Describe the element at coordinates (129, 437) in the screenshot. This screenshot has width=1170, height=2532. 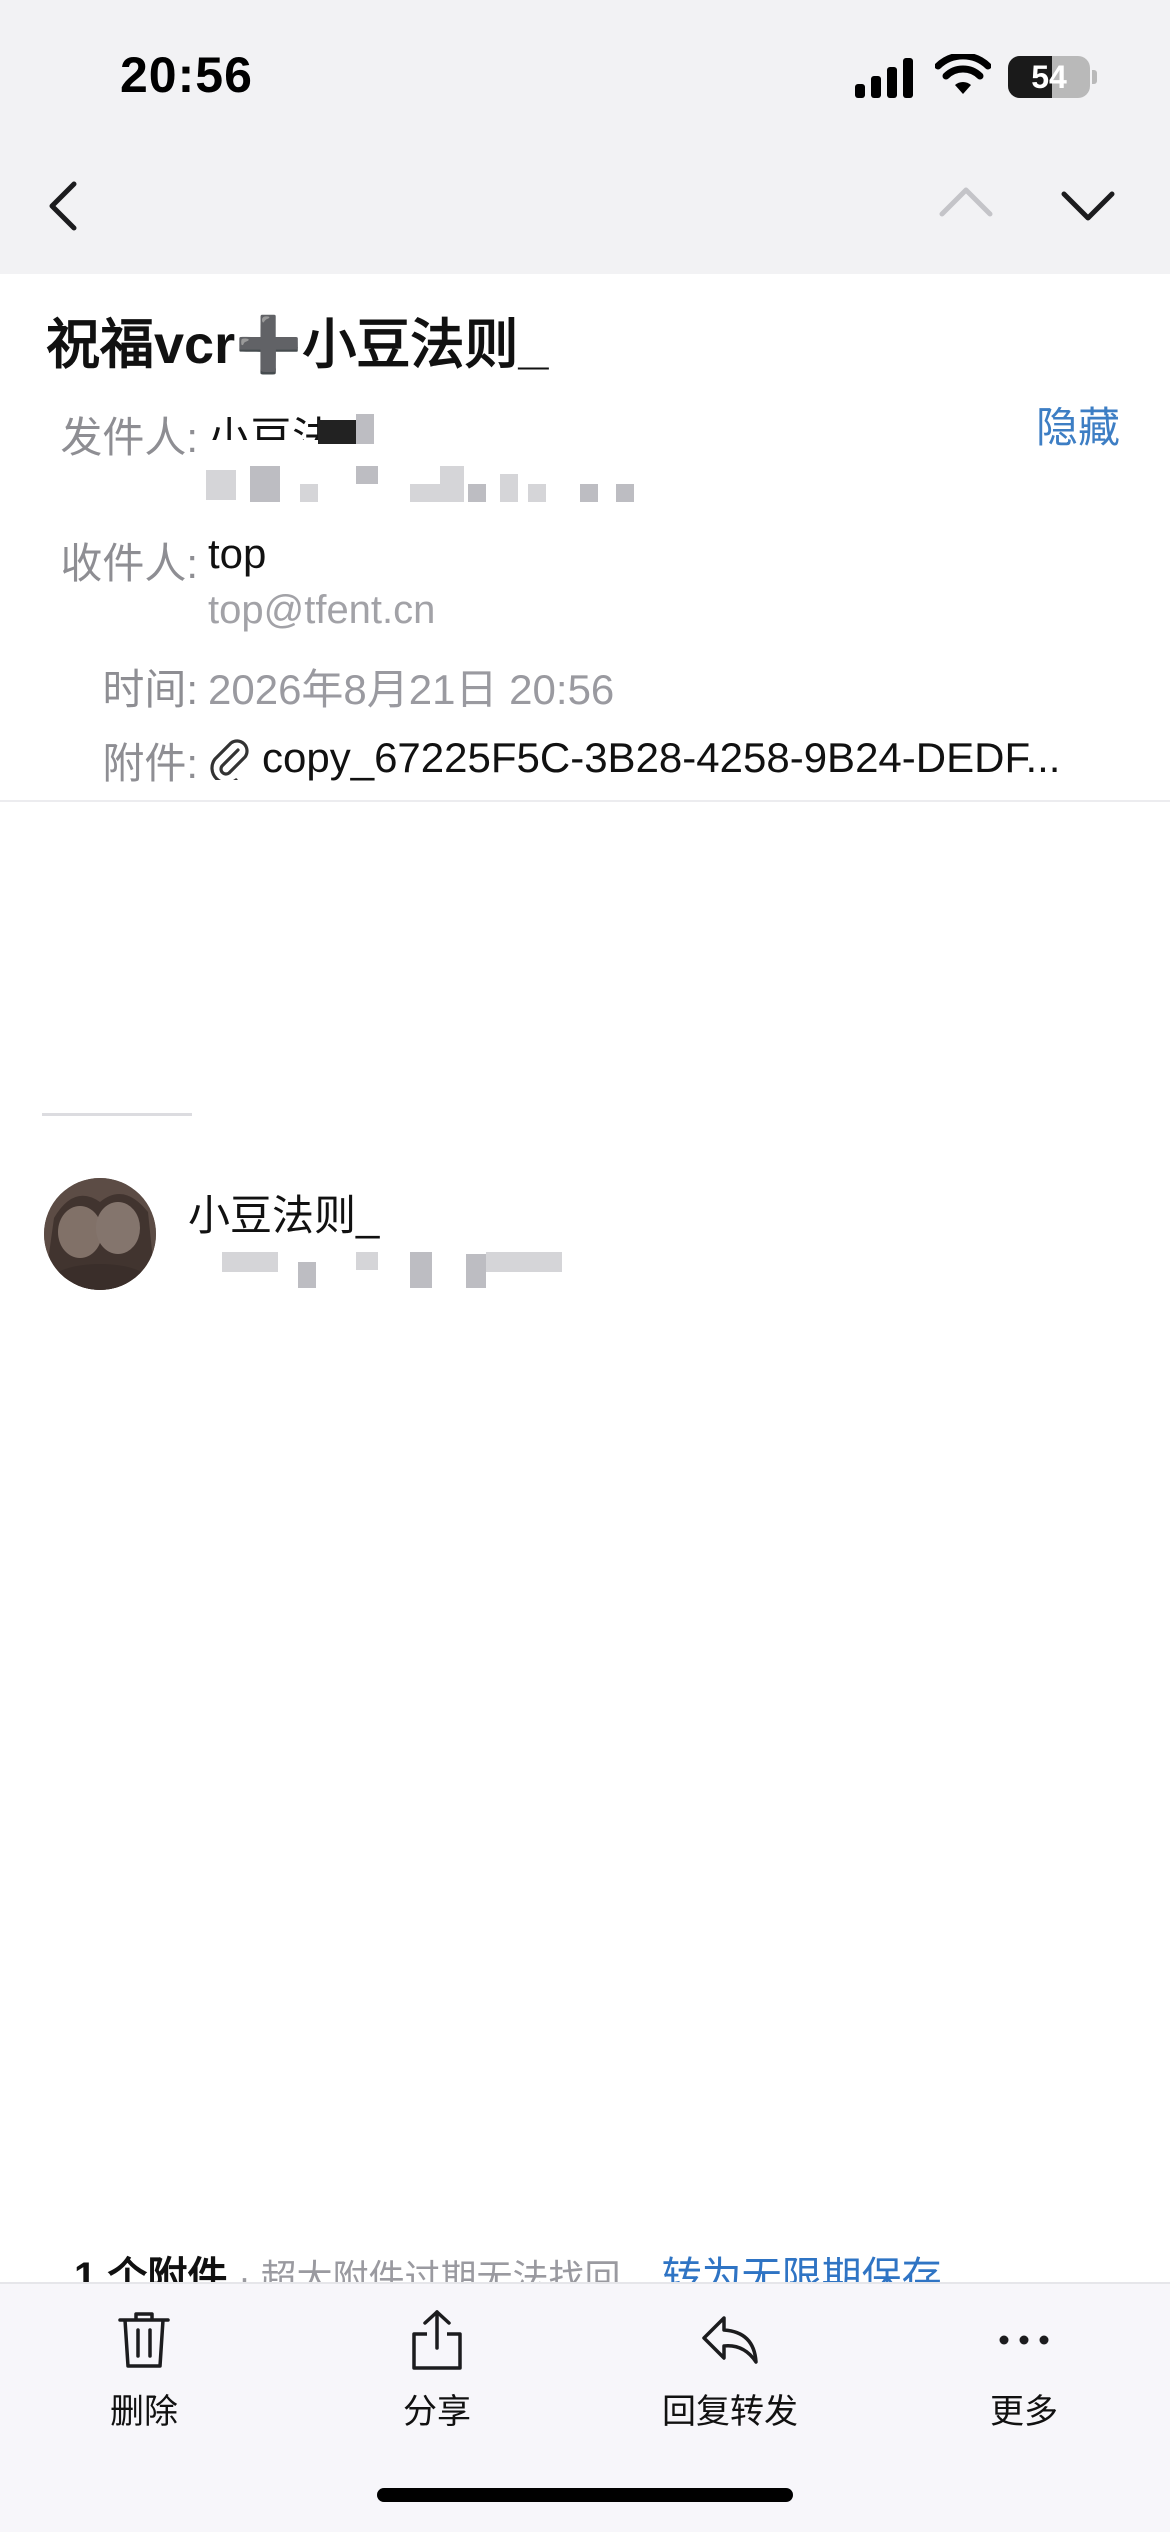
I see `from-label: 发件人:` at that location.